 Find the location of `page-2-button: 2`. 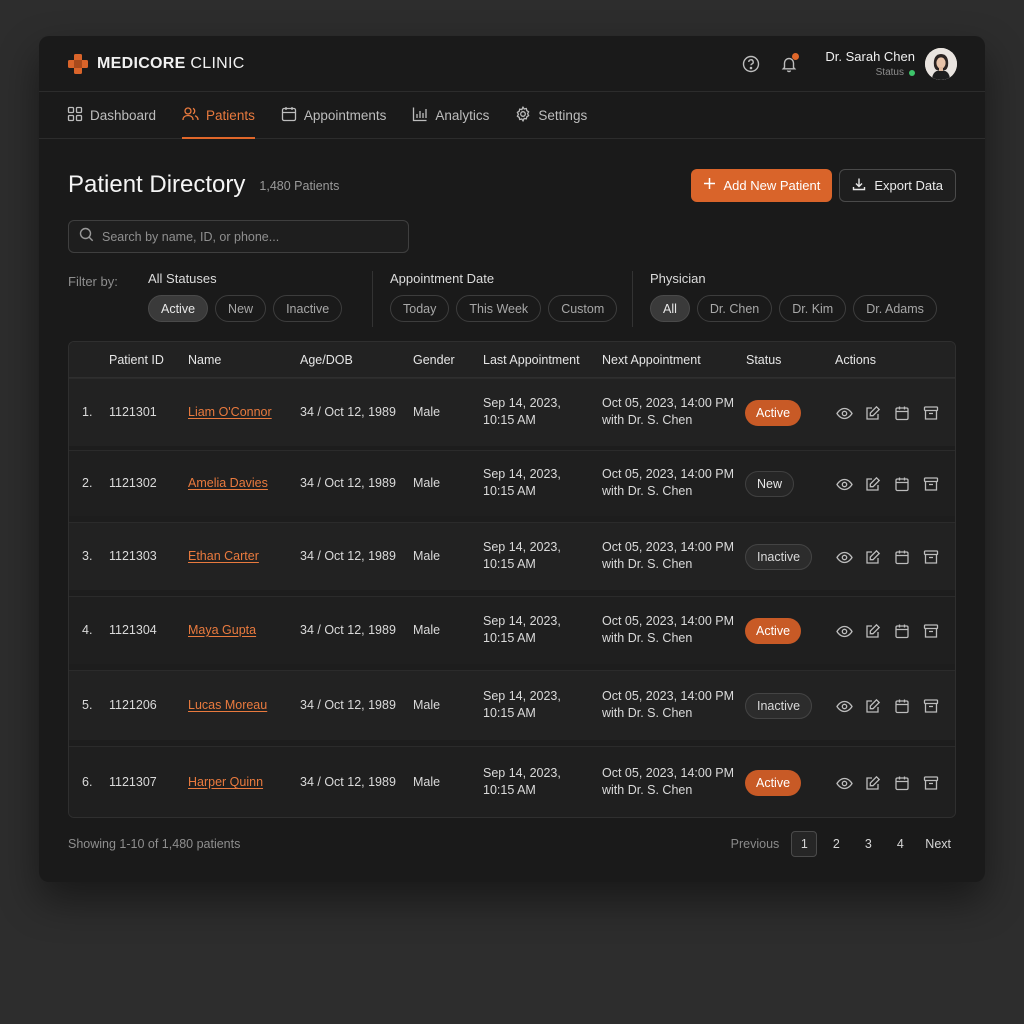

page-2-button: 2 is located at coordinates (836, 844).